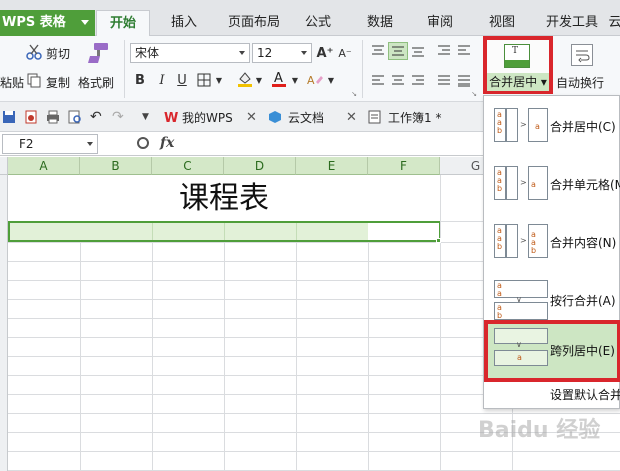  I want to click on decrease-font-icon: A⁻, so click(345, 53).